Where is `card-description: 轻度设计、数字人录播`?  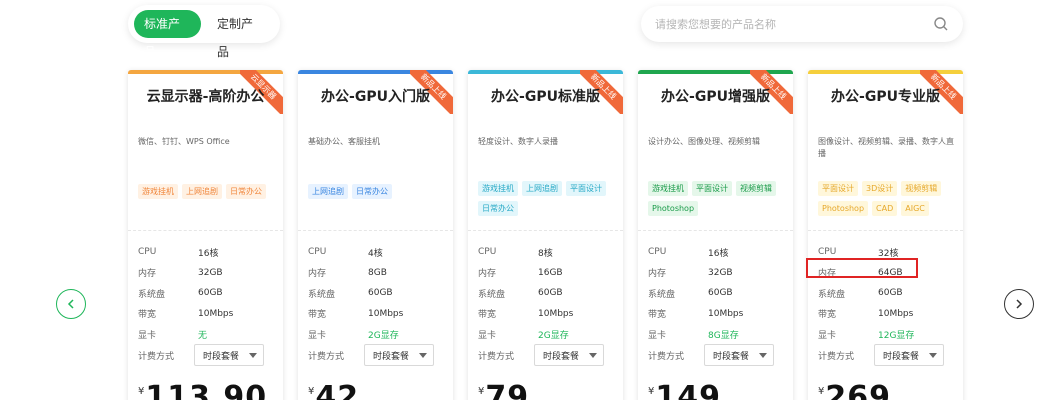
card-description: 轻度设计、数字人录播 is located at coordinates (518, 141).